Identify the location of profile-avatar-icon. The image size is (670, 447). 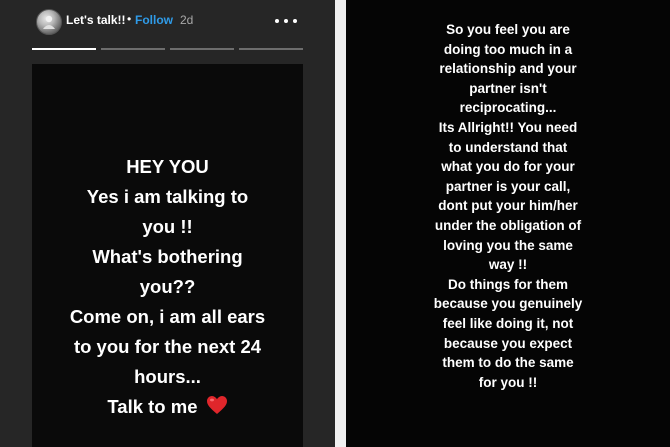
(49, 22).